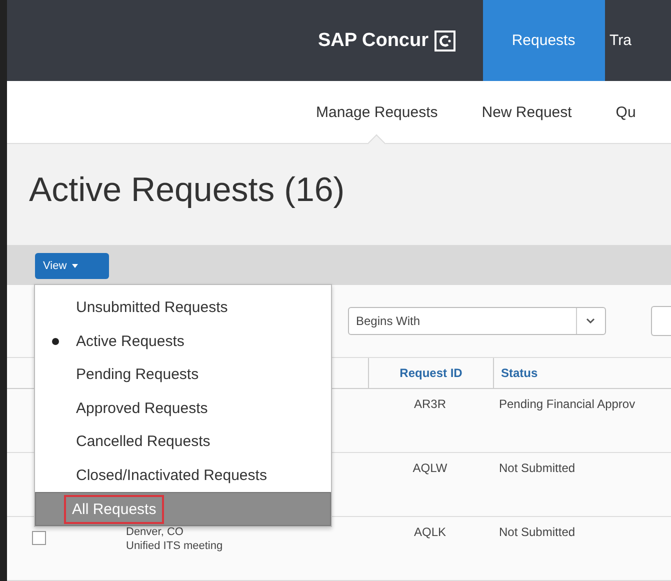 This screenshot has height=581, width=671. What do you see at coordinates (543, 40) in the screenshot?
I see `nav-tab: Requests` at bounding box center [543, 40].